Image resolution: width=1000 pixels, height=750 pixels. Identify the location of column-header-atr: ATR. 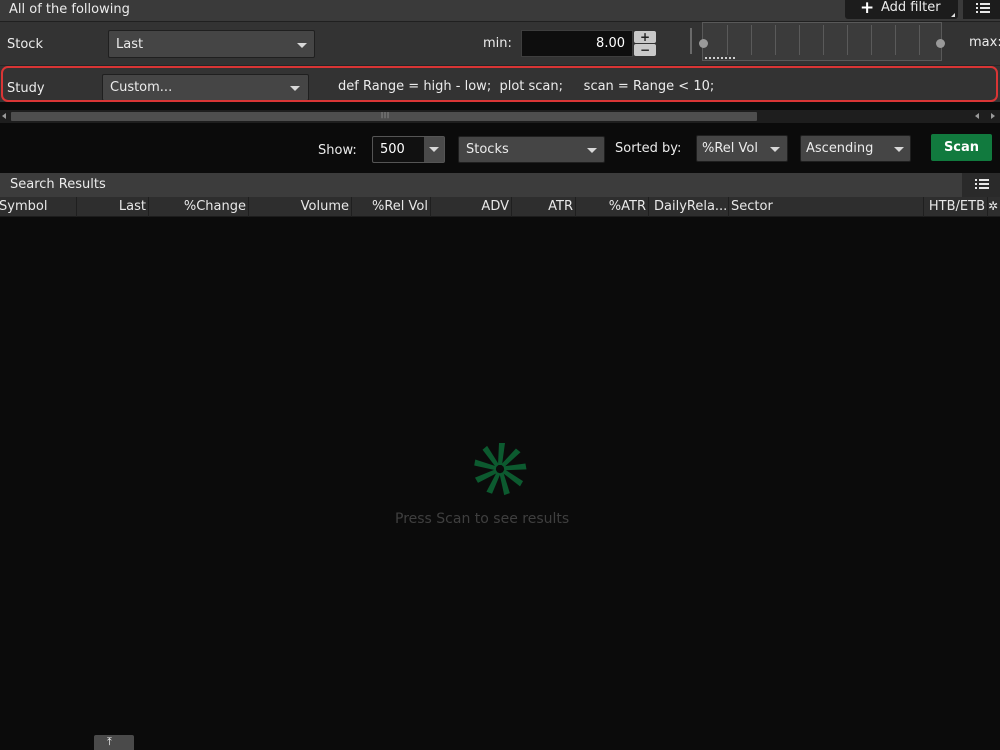
(544, 207).